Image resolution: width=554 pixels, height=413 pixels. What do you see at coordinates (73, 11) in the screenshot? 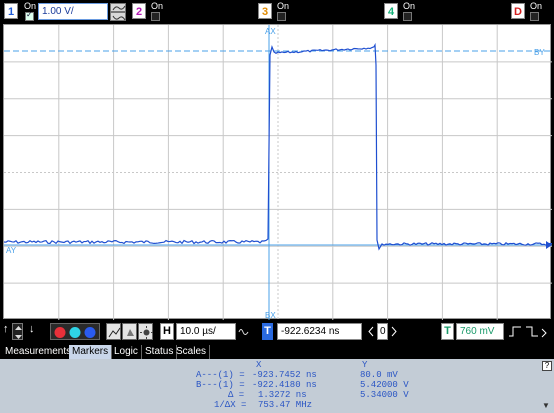
I see `channel-1-scale-field: 1.00 V/` at bounding box center [73, 11].